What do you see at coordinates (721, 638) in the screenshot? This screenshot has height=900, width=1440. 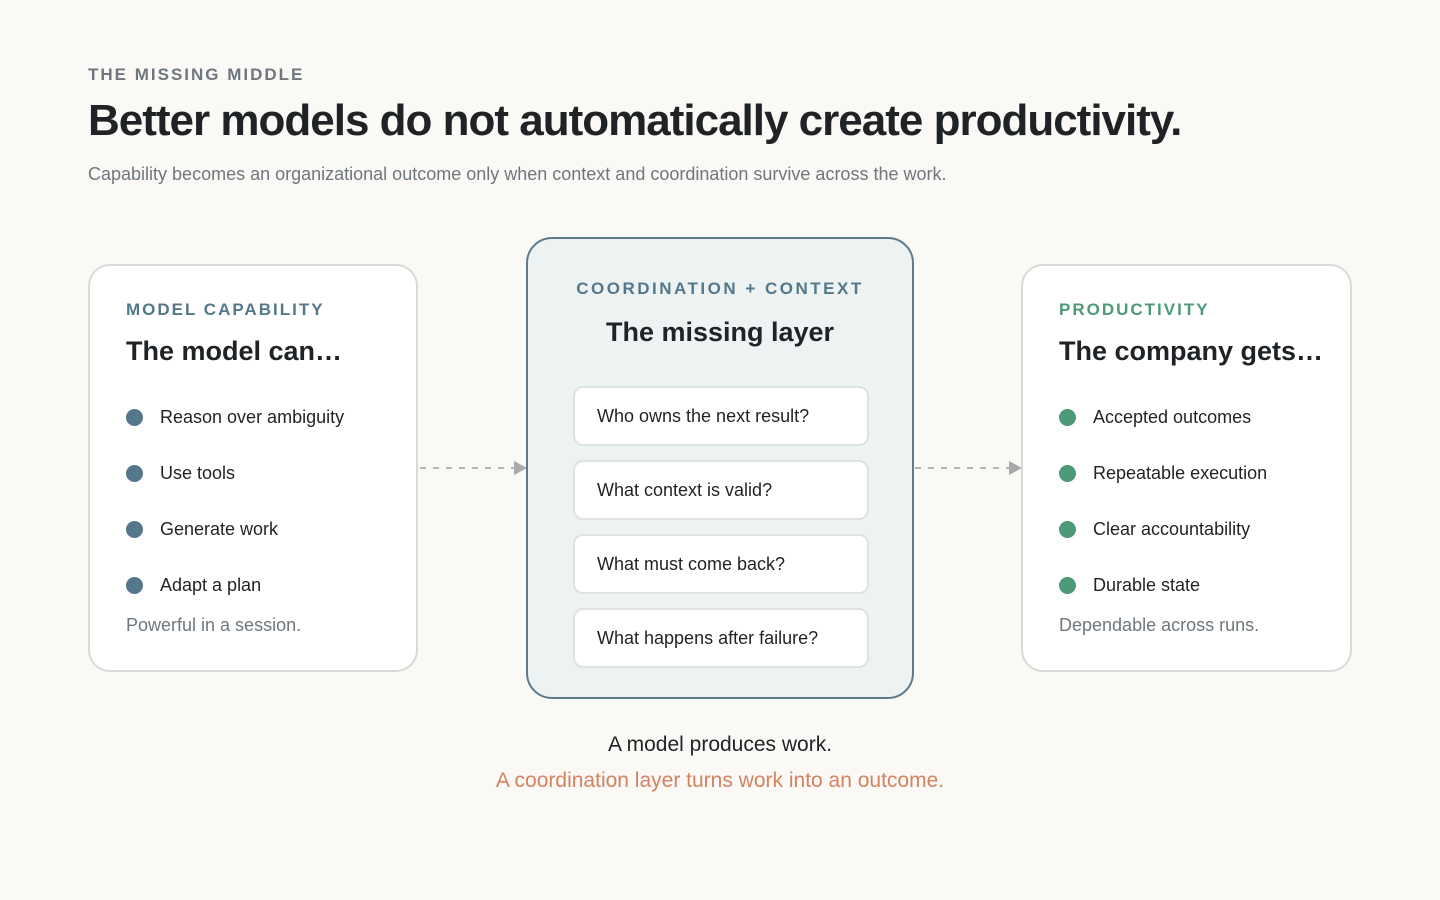 I see `question-box: What happens after failure?` at bounding box center [721, 638].